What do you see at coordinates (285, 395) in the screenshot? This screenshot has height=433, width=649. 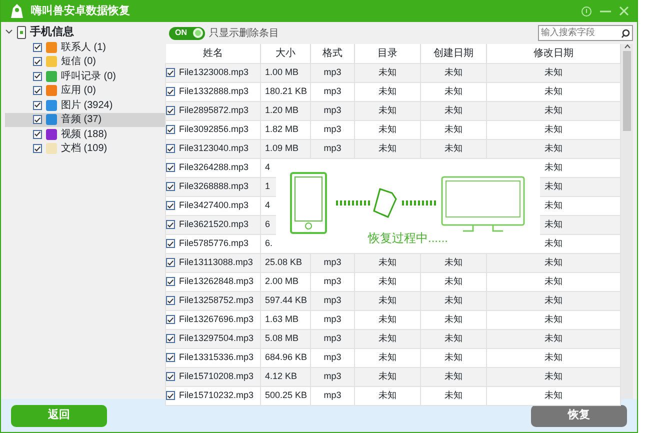 I see `table-cell: 500.25 KB` at bounding box center [285, 395].